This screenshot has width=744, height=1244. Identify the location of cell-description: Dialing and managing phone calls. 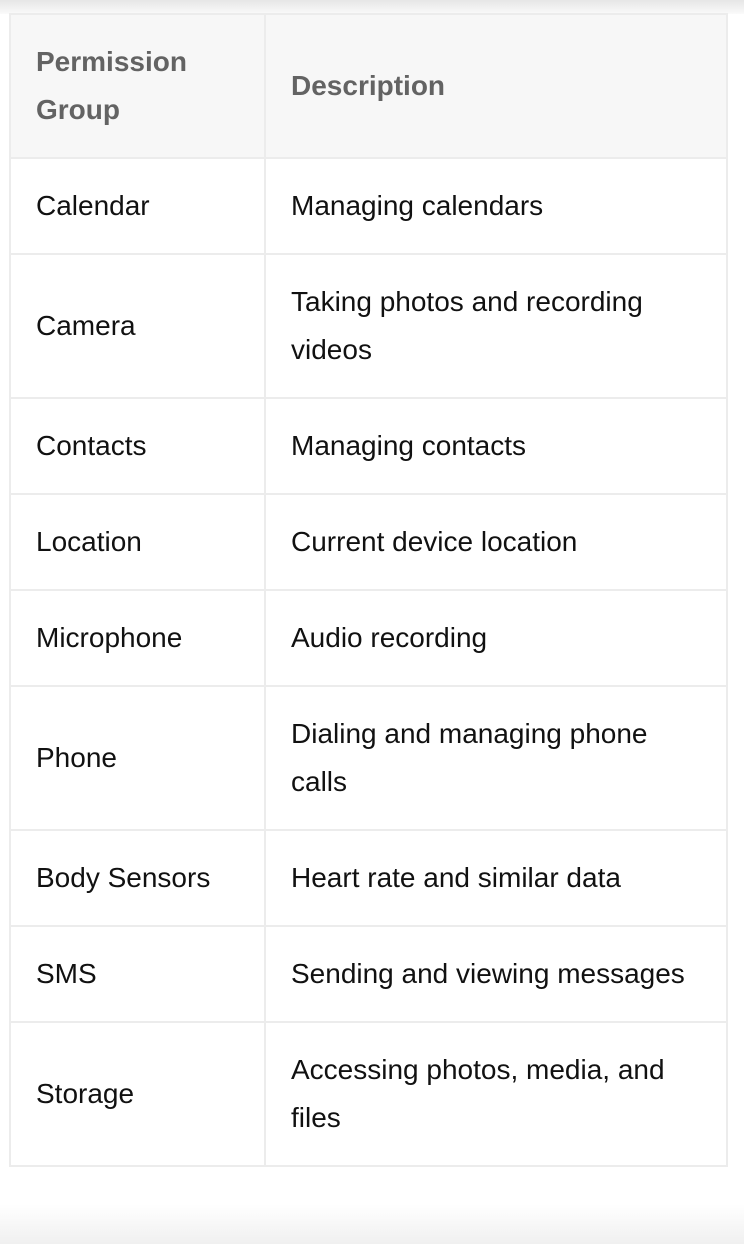
(496, 758).